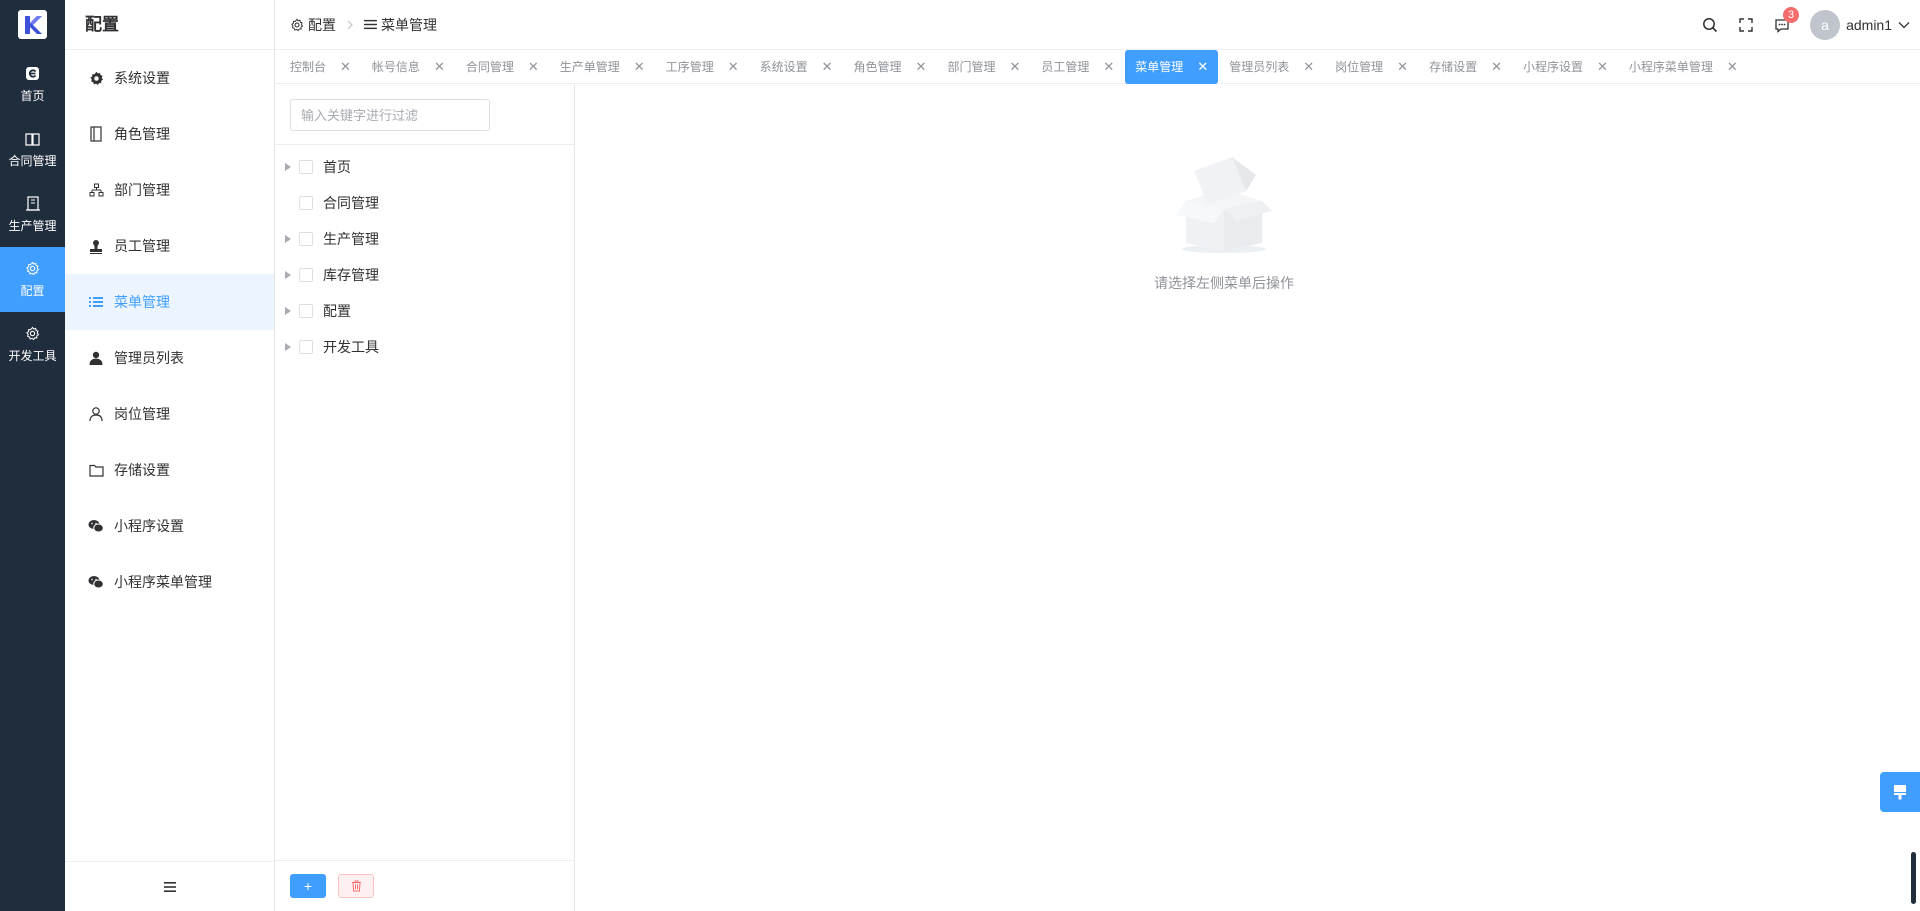 Image resolution: width=1920 pixels, height=911 pixels. I want to click on top-header: 配置 菜单管理 3 a admin1, so click(1097, 25).